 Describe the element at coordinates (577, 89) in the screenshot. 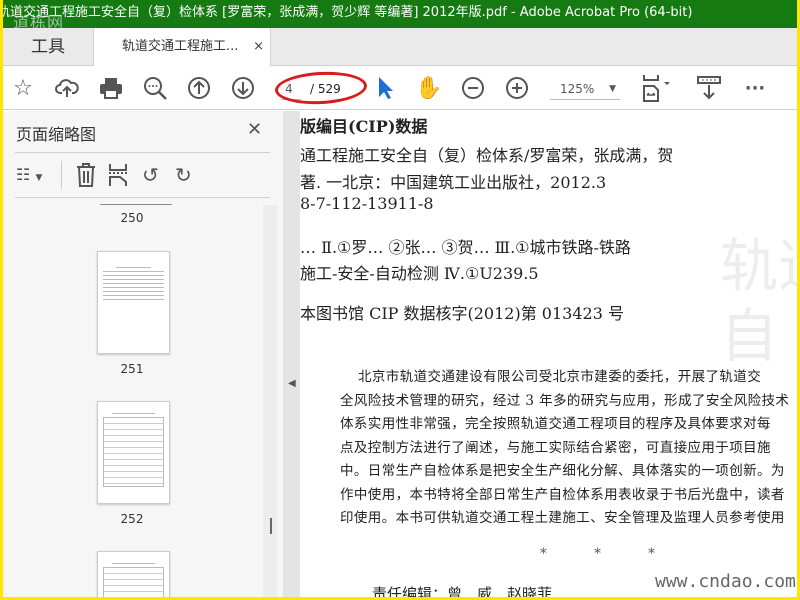

I see `zoom-value: 125%` at that location.